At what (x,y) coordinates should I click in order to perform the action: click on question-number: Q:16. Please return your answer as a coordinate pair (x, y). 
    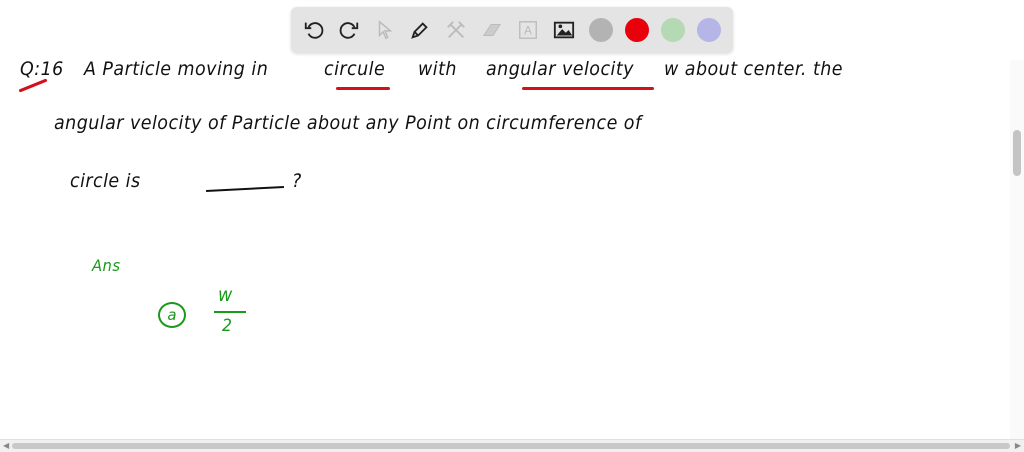
    Looking at the image, I should click on (42, 69).